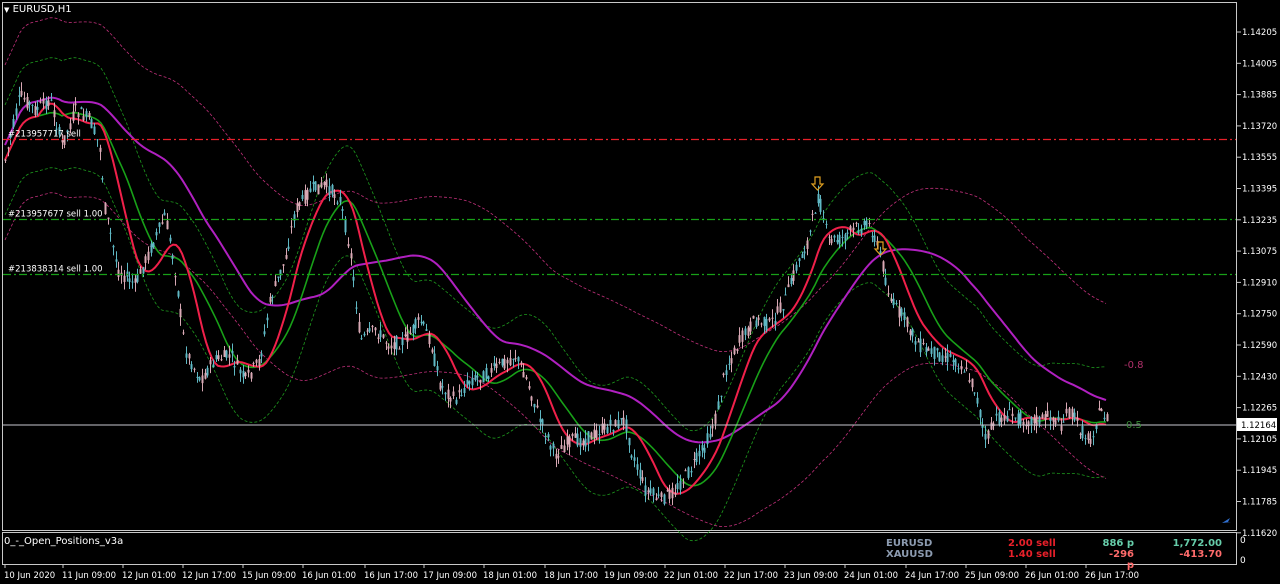  I want to click on price-tick-label: 1.11785, so click(1259, 503).